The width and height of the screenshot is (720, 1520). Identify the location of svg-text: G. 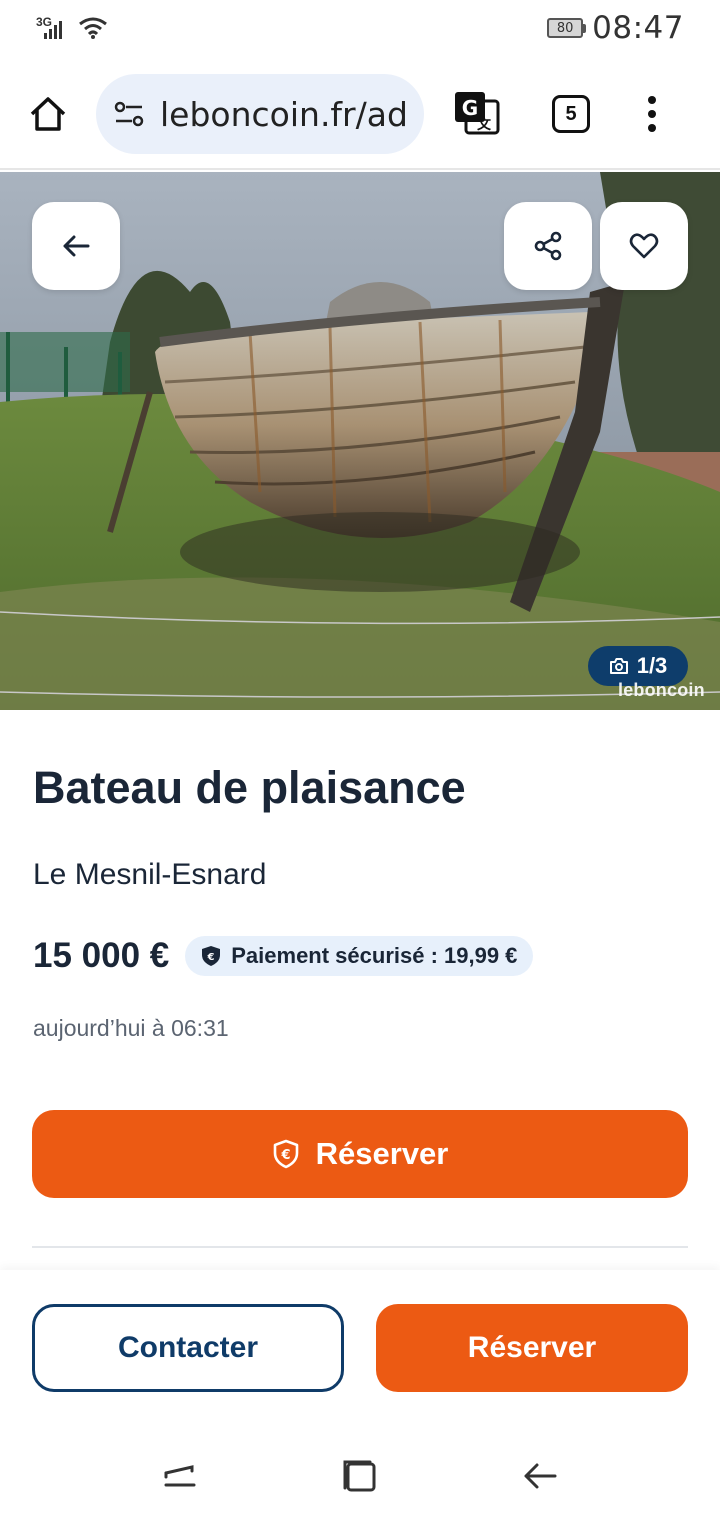
(470, 108).